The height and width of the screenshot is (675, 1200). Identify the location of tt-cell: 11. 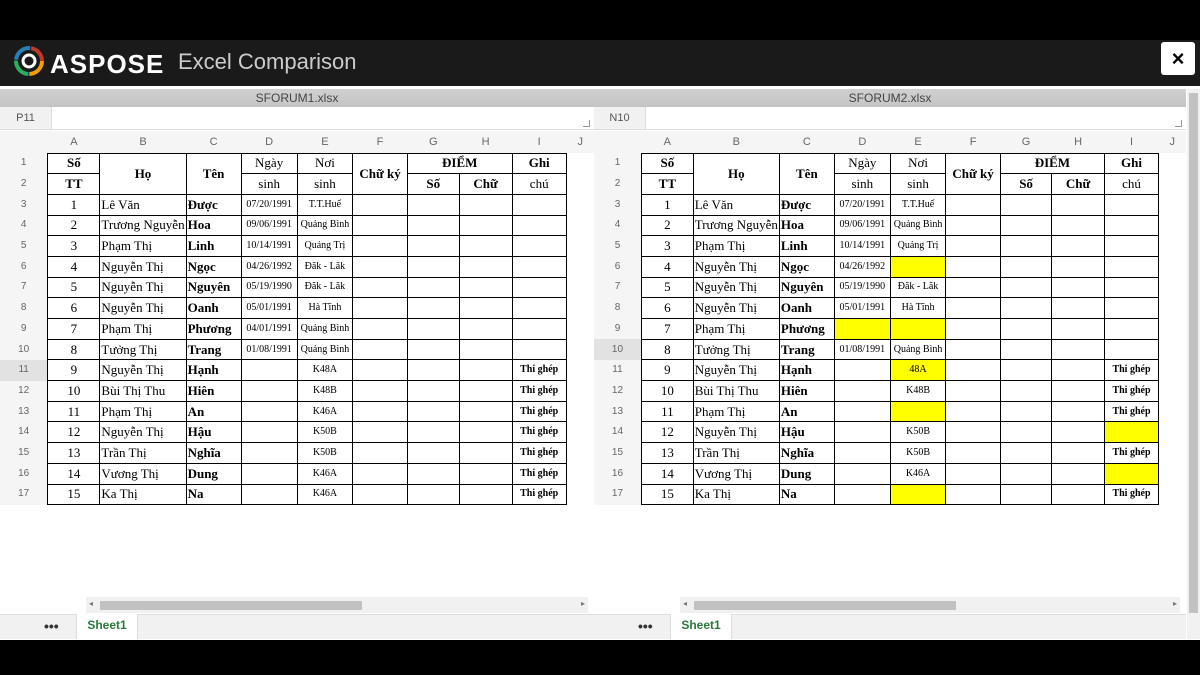
(74, 411).